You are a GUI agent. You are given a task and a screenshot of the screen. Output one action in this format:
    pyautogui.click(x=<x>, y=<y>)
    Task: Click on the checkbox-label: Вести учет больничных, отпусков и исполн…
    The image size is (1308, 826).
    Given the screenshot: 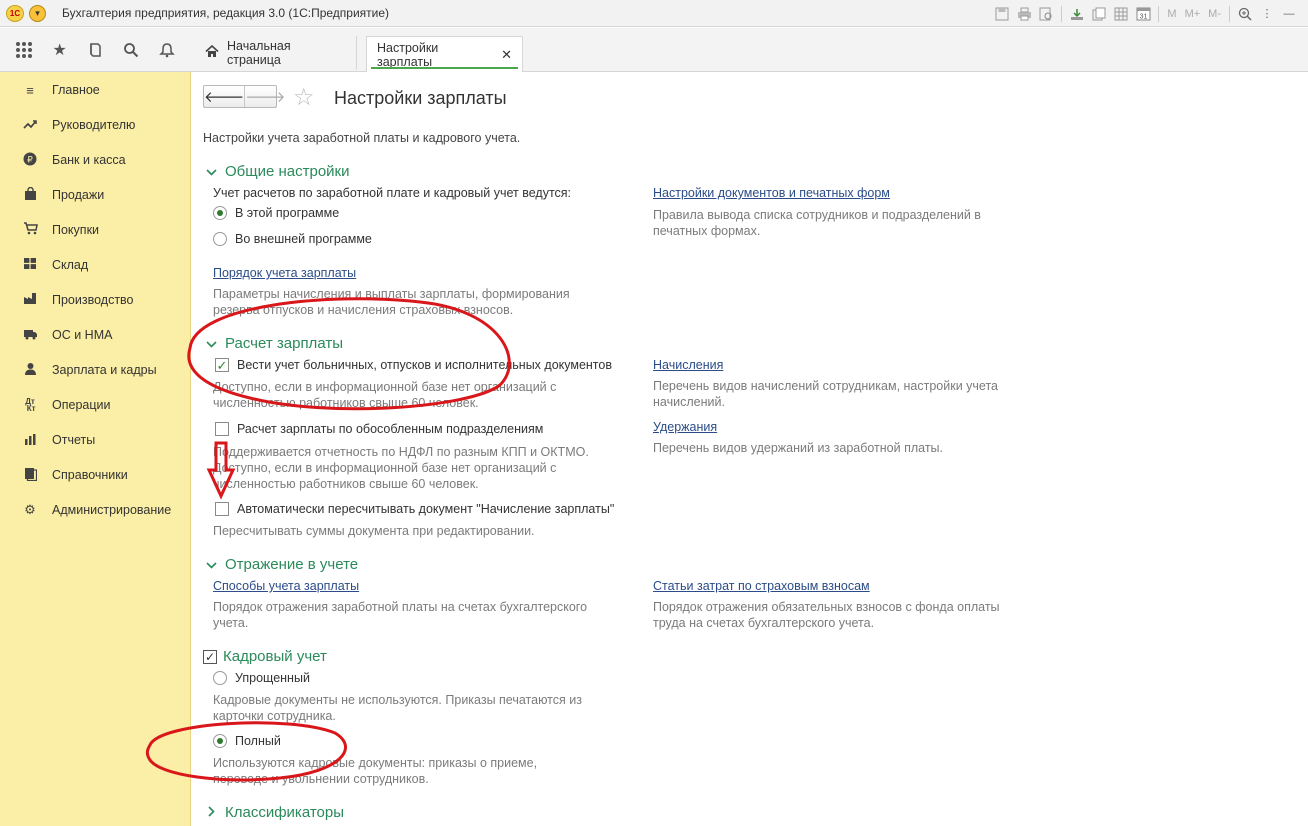 What is the action you would take?
    pyautogui.click(x=424, y=365)
    